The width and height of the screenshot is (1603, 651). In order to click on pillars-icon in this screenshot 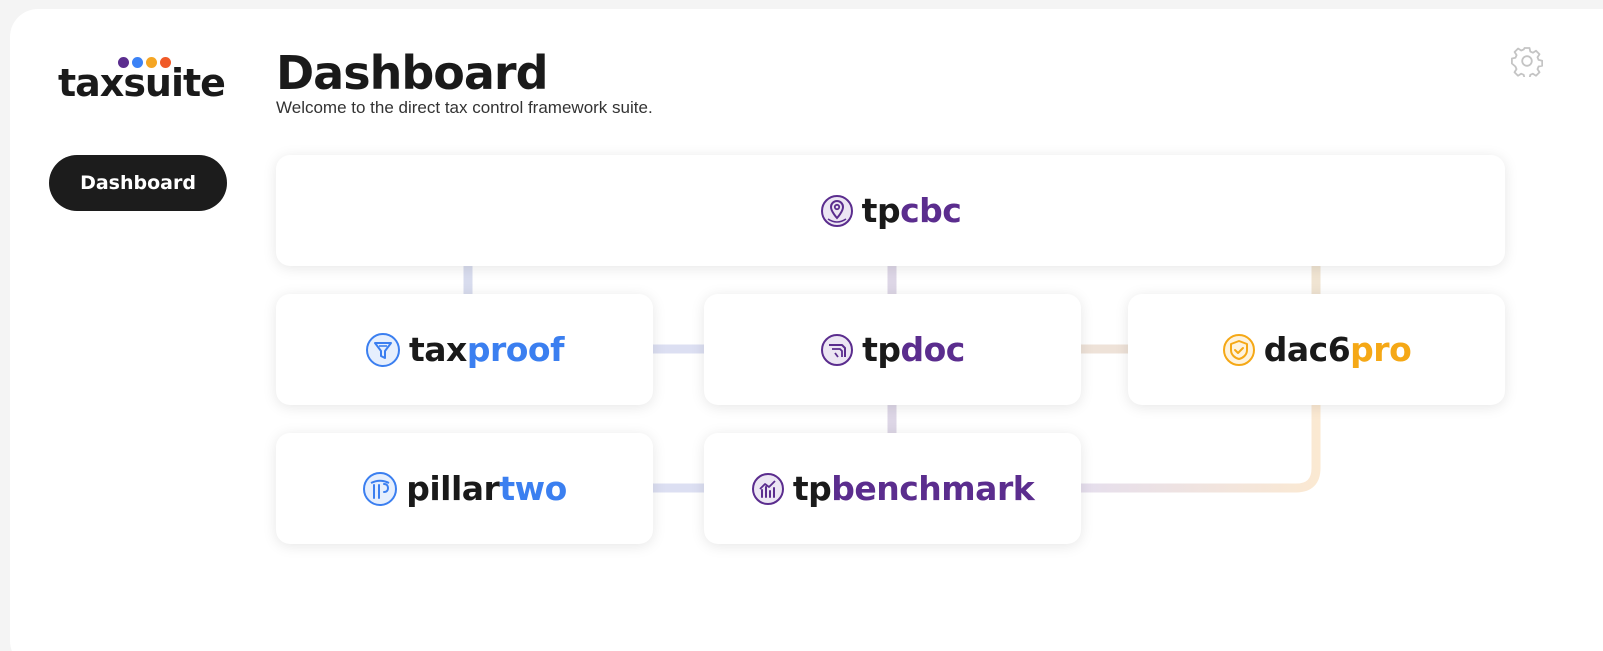, I will do `click(380, 489)`.